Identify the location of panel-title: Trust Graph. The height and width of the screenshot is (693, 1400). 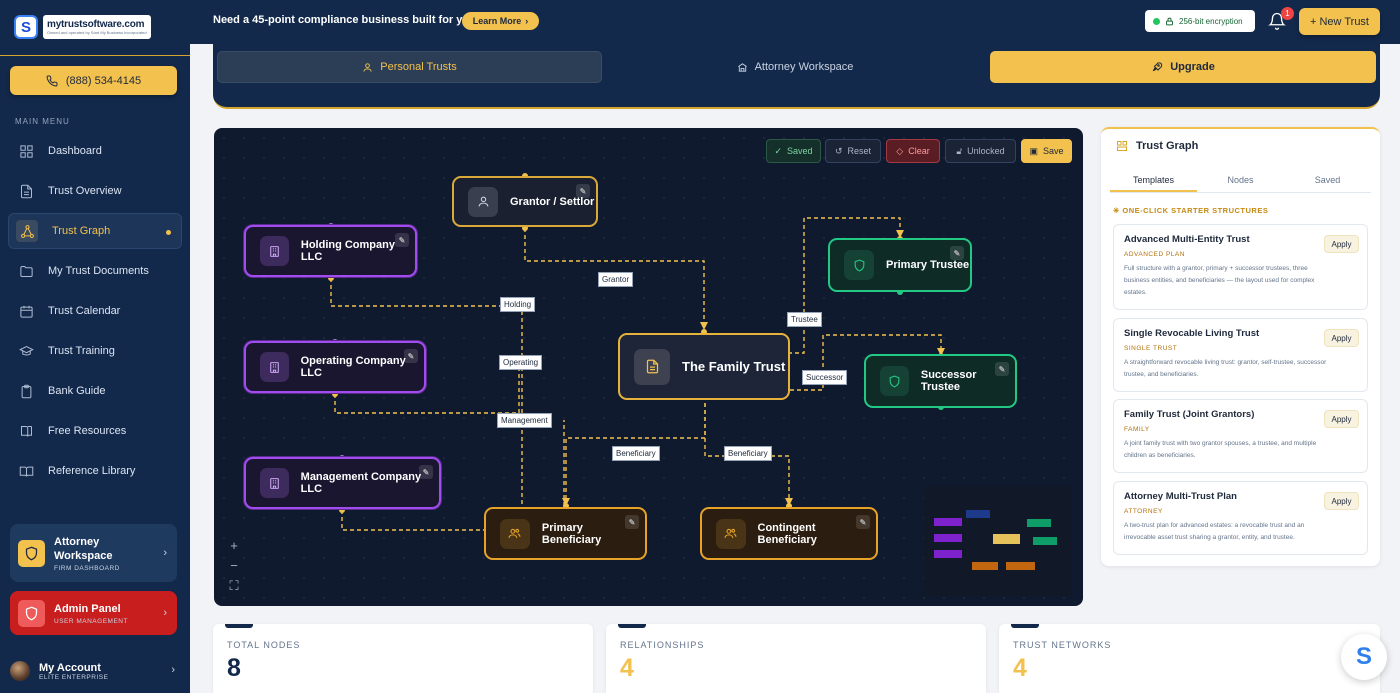
(1167, 146).